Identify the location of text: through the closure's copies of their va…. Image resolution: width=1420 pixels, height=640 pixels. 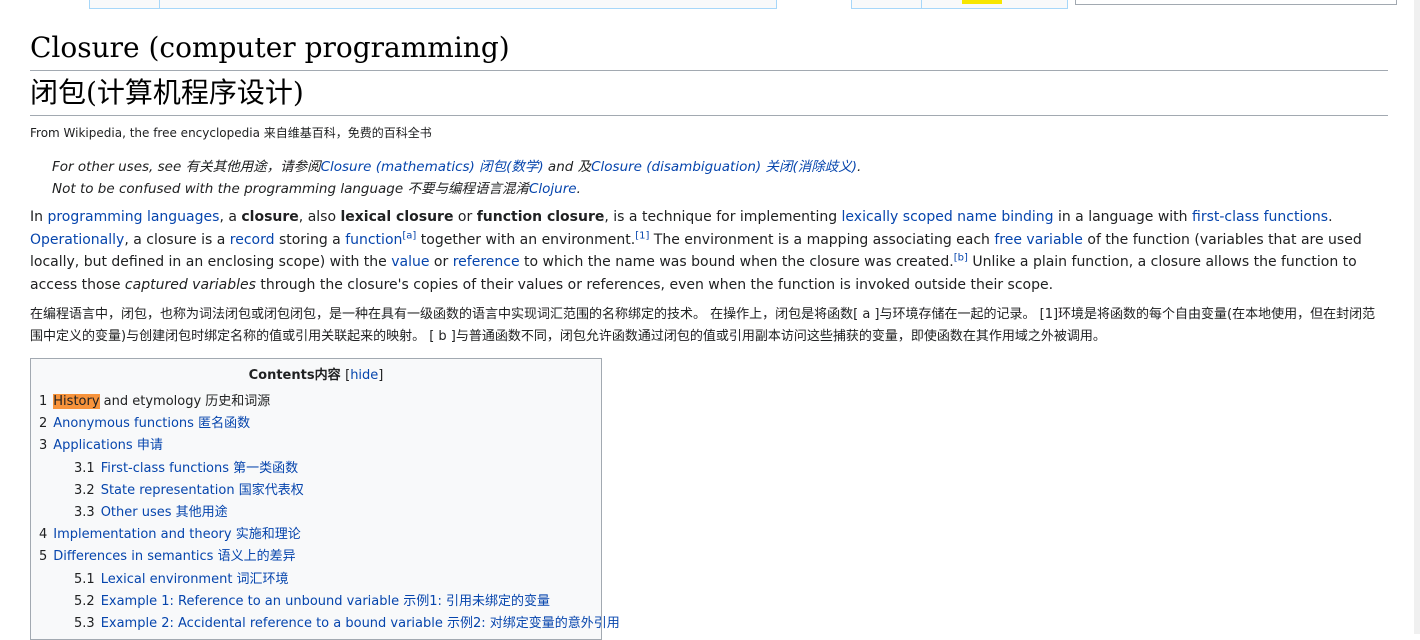
(654, 284).